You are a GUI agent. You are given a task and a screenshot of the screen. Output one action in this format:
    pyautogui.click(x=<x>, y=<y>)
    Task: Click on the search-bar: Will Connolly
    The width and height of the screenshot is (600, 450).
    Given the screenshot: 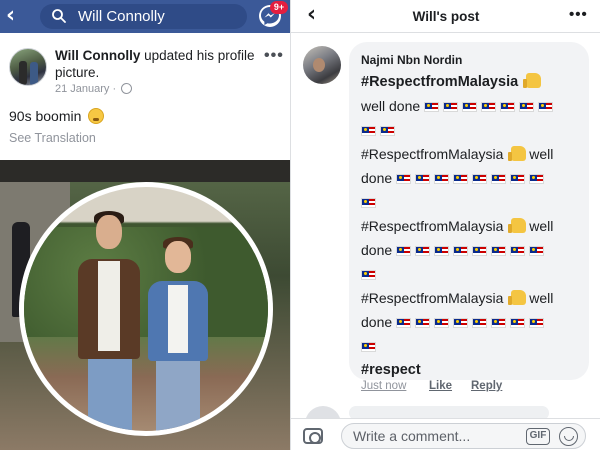 What is the action you would take?
    pyautogui.click(x=143, y=16)
    